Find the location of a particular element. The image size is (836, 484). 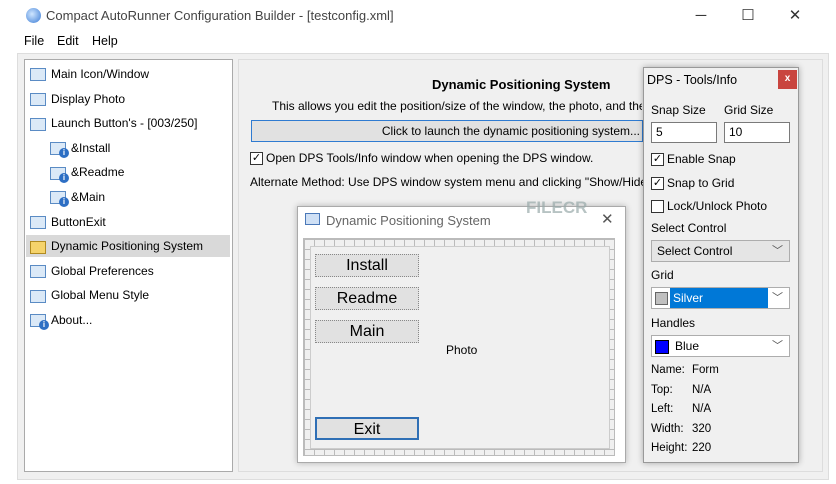

close-button: ✕ is located at coordinates (795, 16).